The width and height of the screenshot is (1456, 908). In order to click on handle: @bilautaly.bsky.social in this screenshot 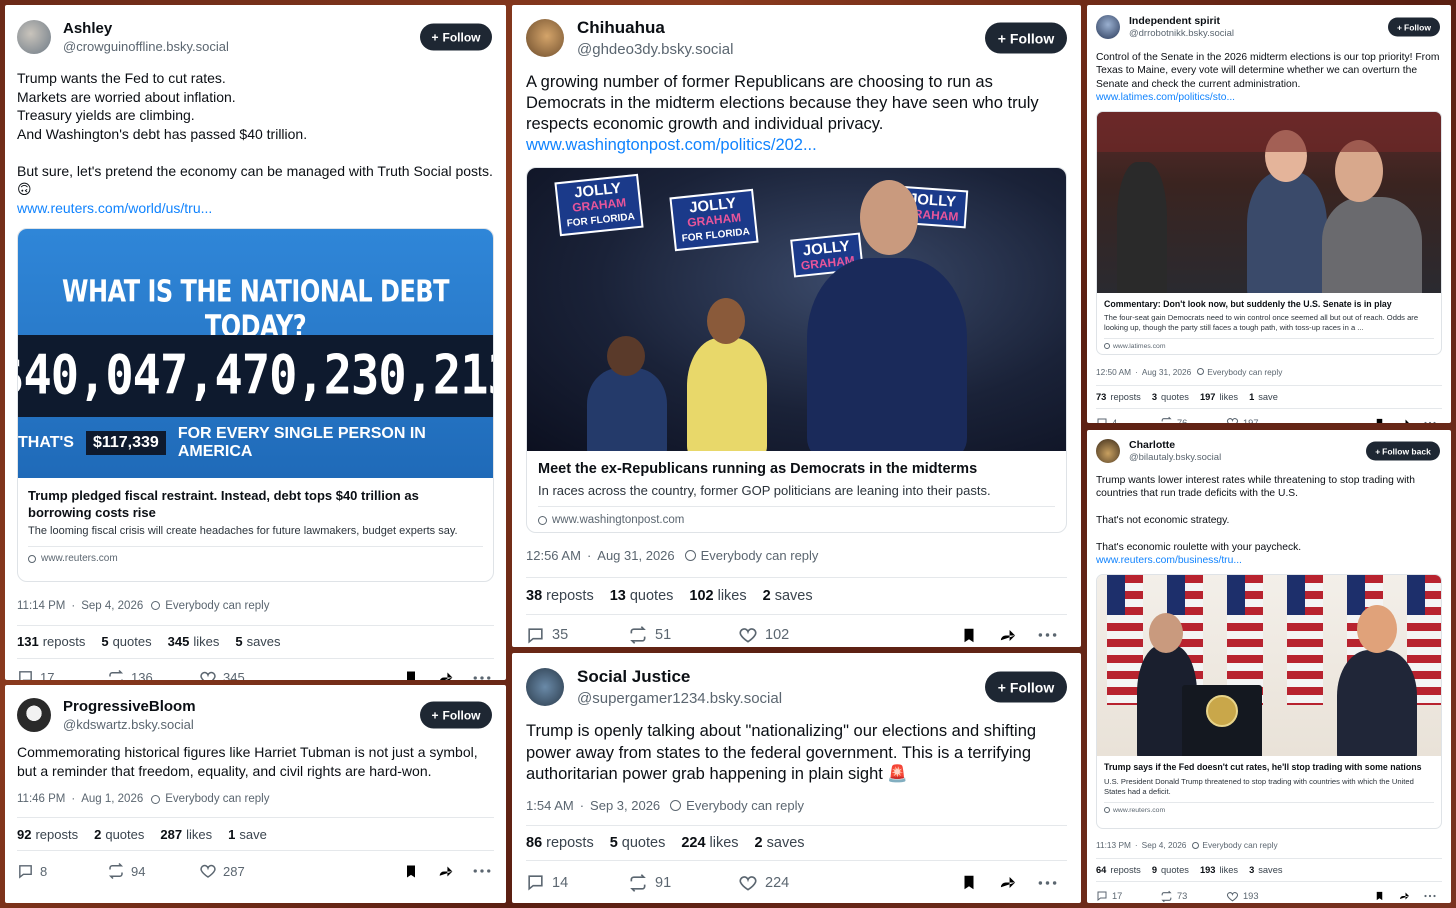, I will do `click(1175, 457)`.